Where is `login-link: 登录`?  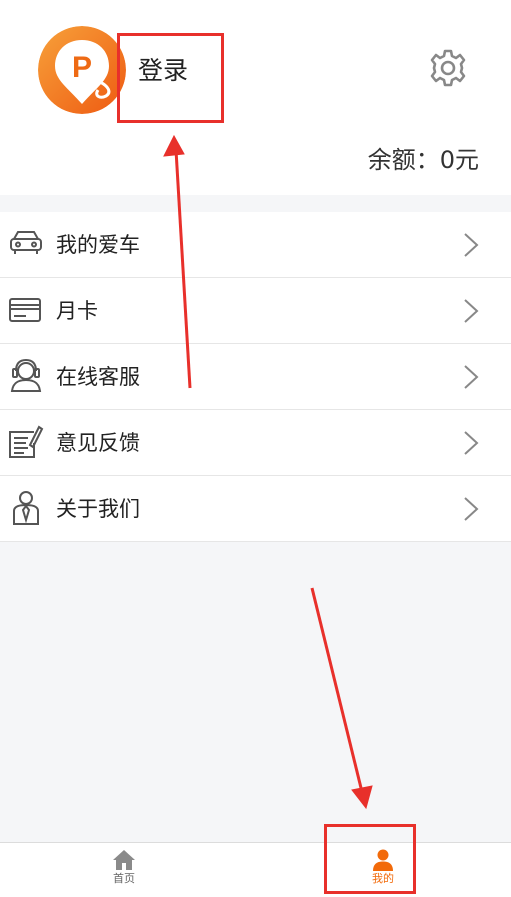
login-link: 登录 is located at coordinates (163, 71).